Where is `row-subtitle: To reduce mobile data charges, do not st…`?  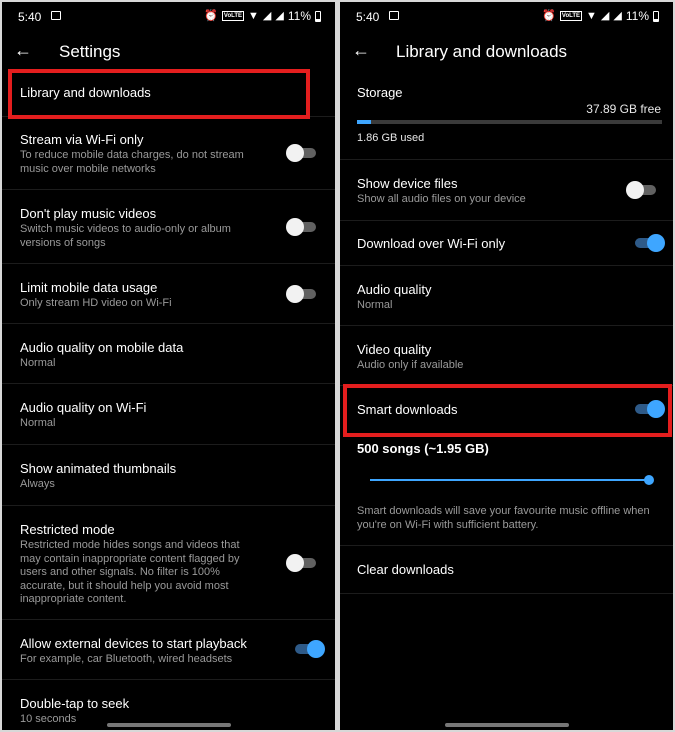 row-subtitle: To reduce mobile data charges, do not st… is located at coordinates (132, 162).